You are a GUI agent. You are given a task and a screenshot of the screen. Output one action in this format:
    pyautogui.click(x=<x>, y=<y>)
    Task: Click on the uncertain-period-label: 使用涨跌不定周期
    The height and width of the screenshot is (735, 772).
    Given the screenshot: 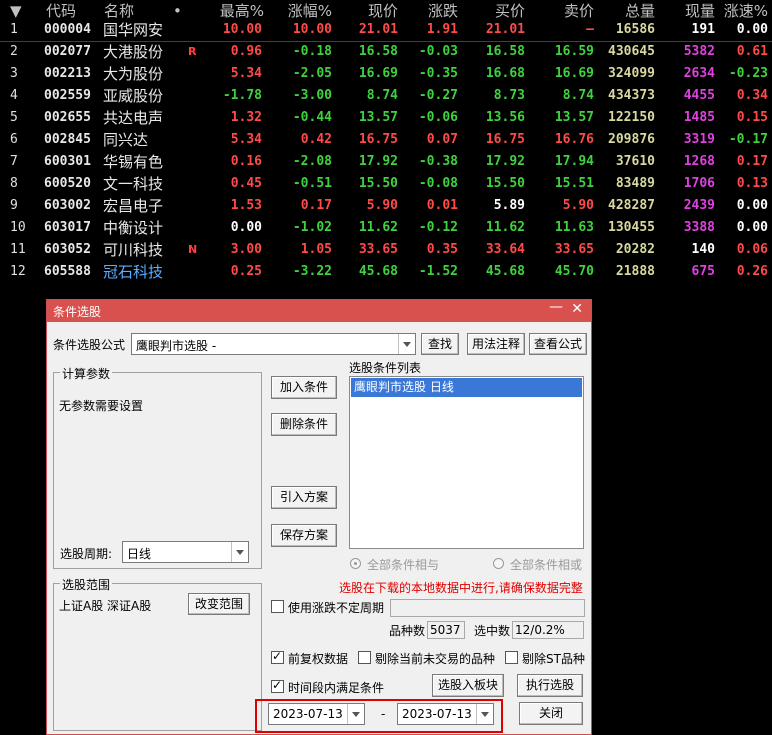 What is the action you would take?
    pyautogui.click(x=336, y=607)
    